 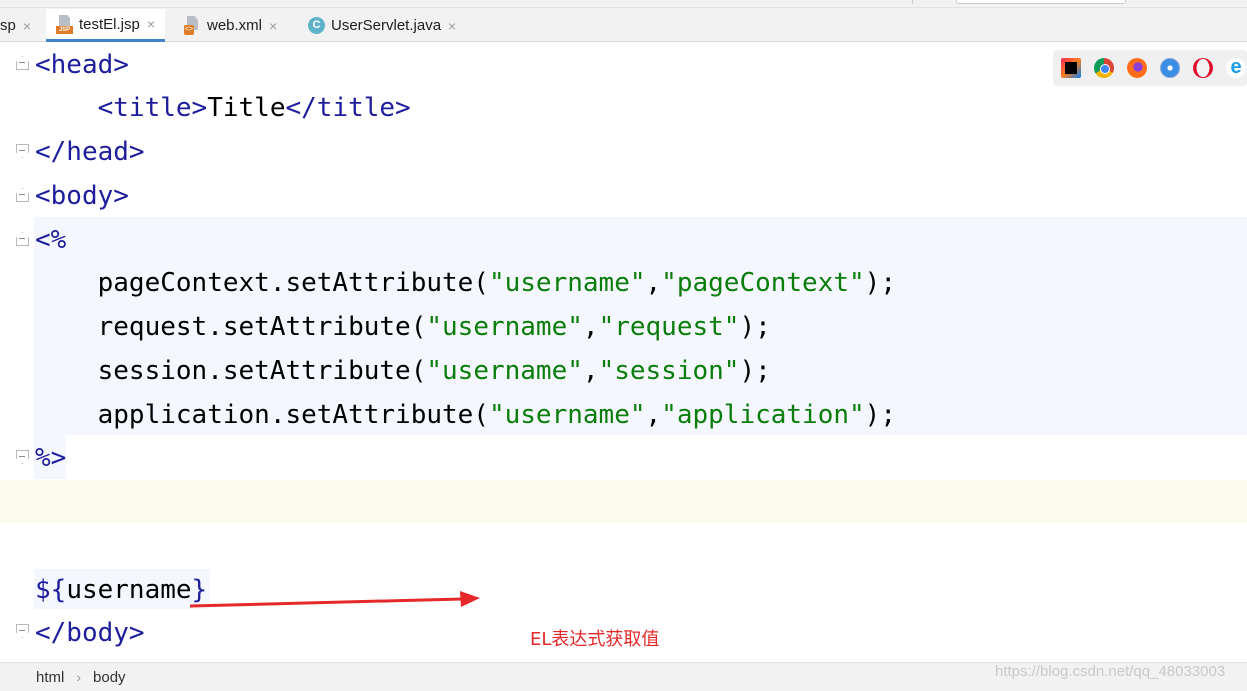 I want to click on annotation-label: EL表达式获取值, so click(x=595, y=639).